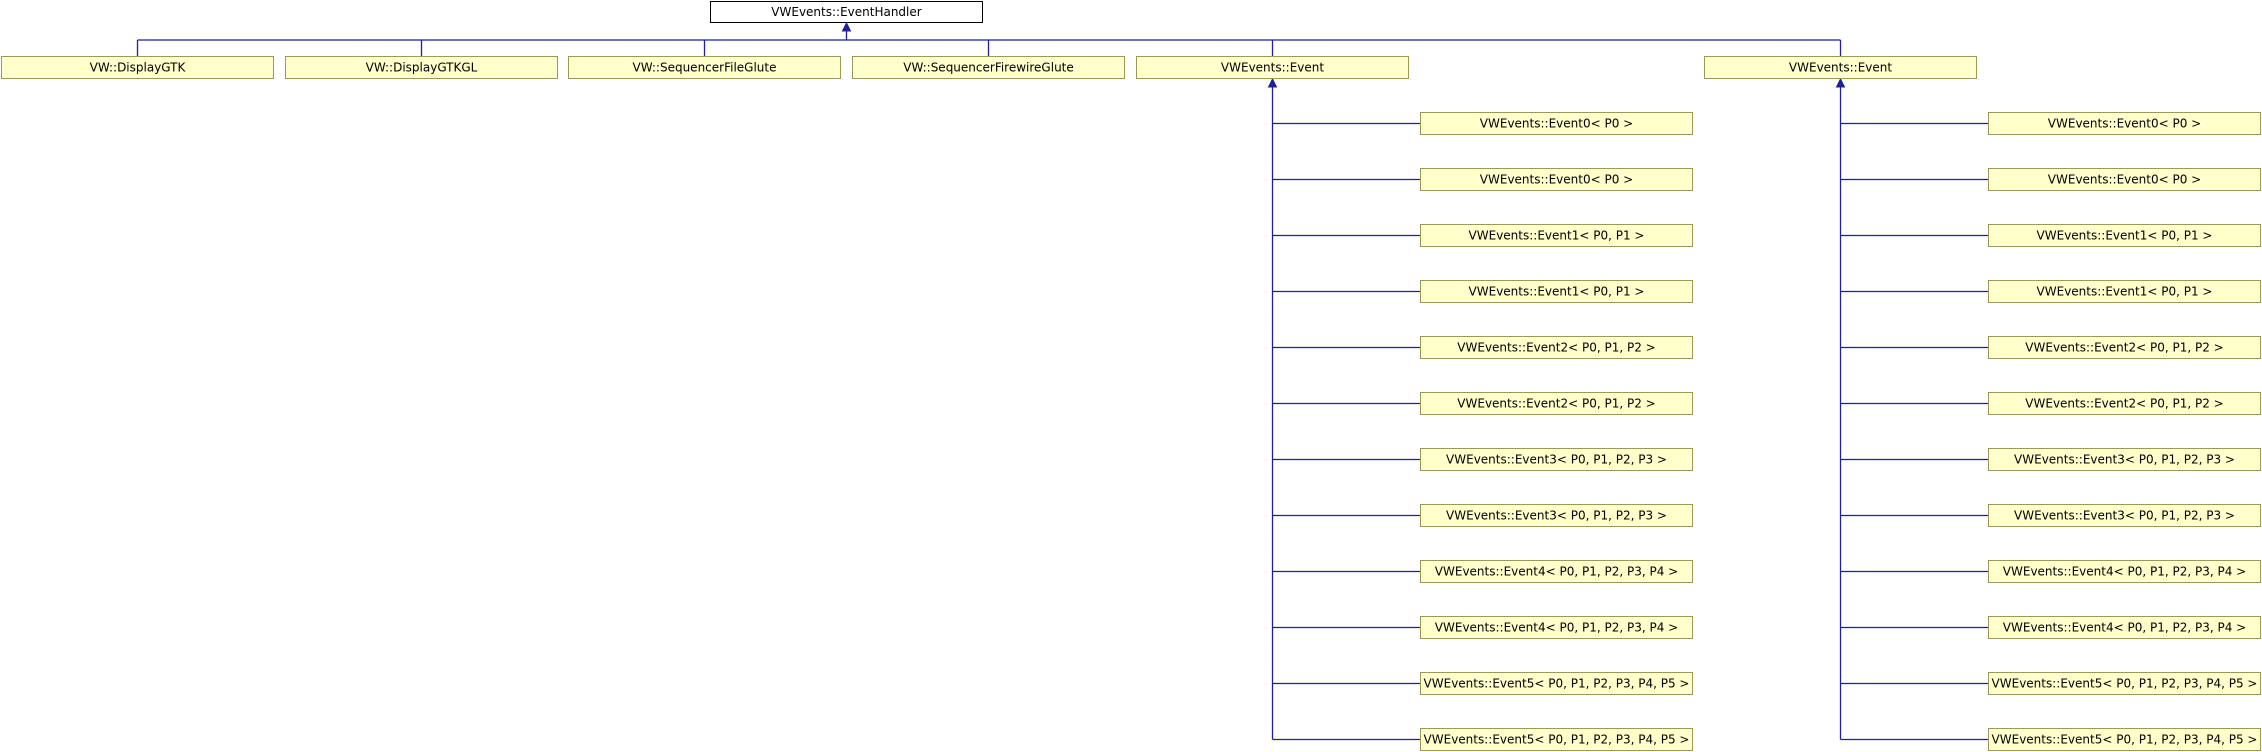 The height and width of the screenshot is (752, 2262). I want to click on node-child-4-label: VWEvents::Event, so click(1272, 68).